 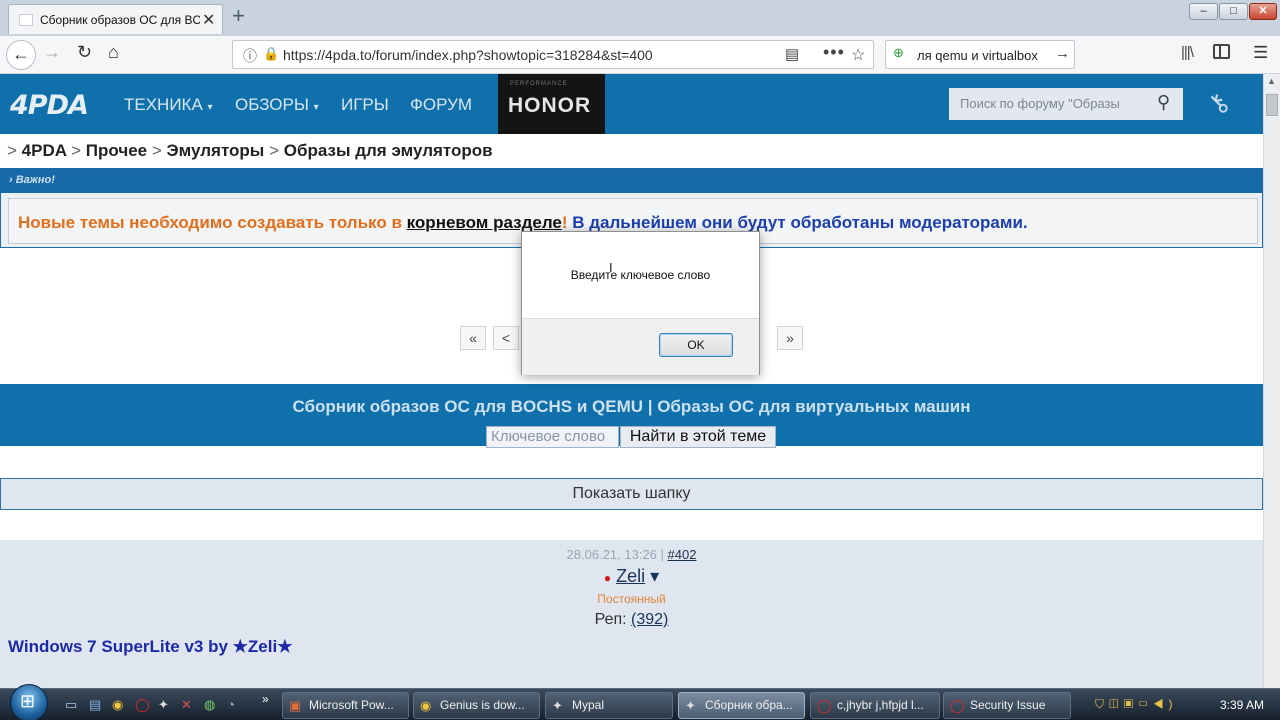 What do you see at coordinates (640, 346) in the screenshot?
I see `dialog-footer: OK` at bounding box center [640, 346].